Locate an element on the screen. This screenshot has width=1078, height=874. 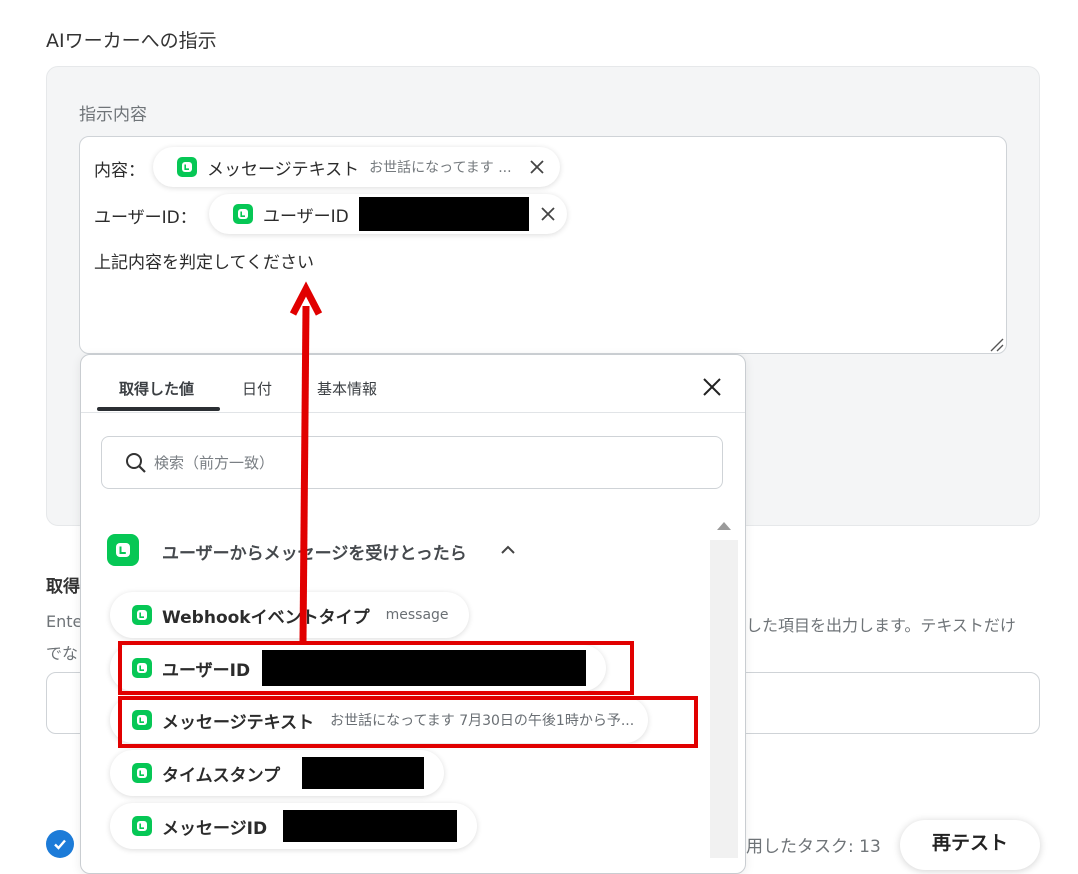
item-value: message is located at coordinates (417, 615).